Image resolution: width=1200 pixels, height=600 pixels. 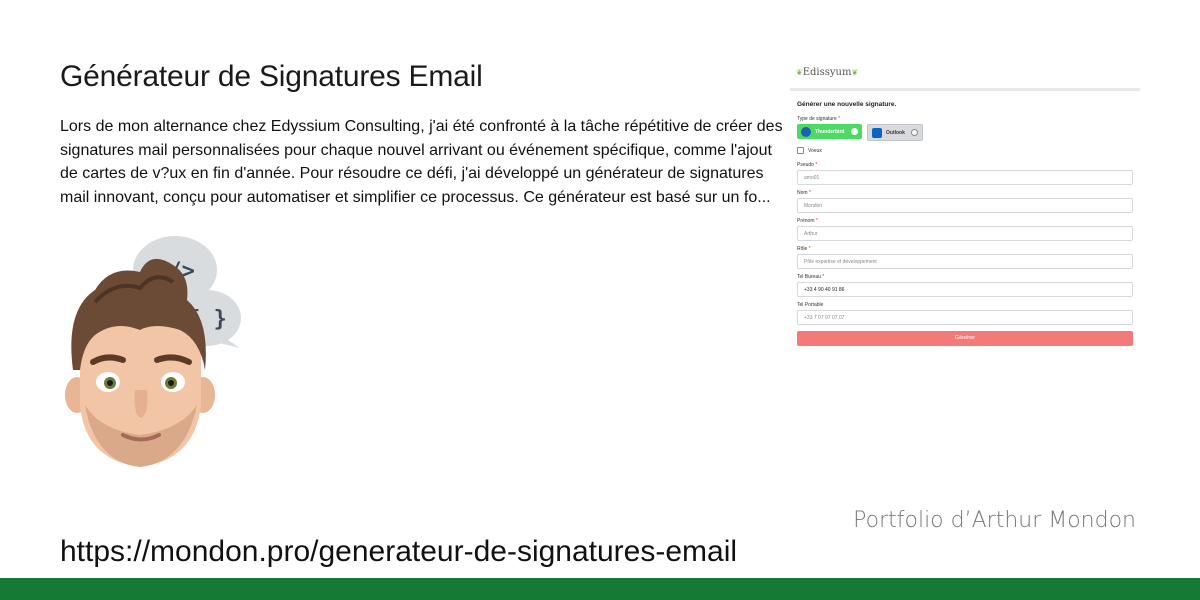 What do you see at coordinates (829, 131) in the screenshot?
I see `thunderbird-option: Thunderbird` at bounding box center [829, 131].